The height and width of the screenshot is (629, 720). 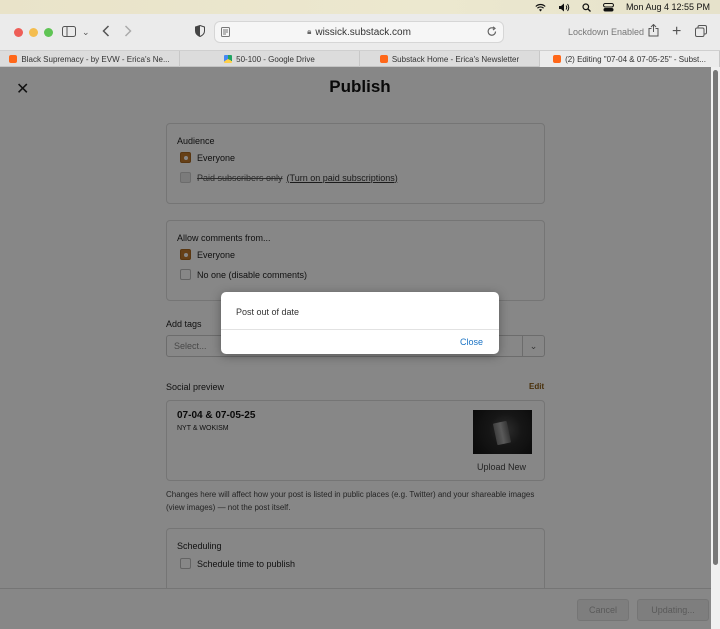 I want to click on volume-icon, so click(x=564, y=7).